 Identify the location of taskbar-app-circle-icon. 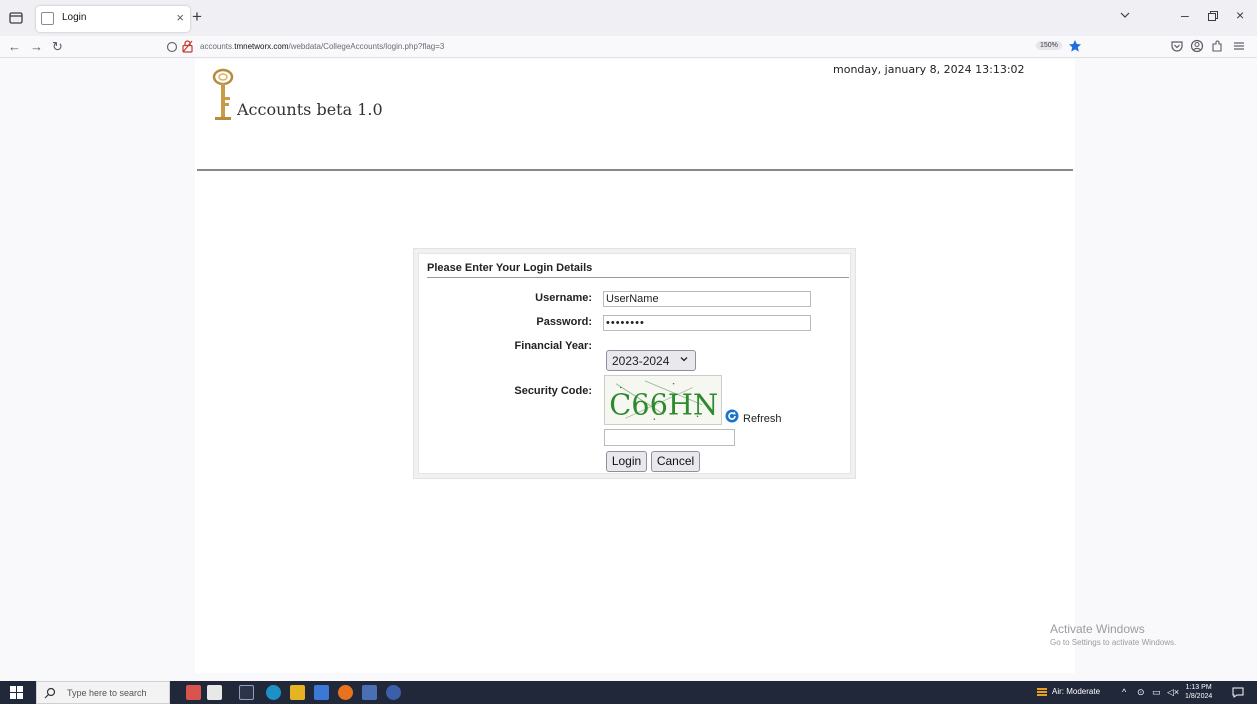
(393, 692).